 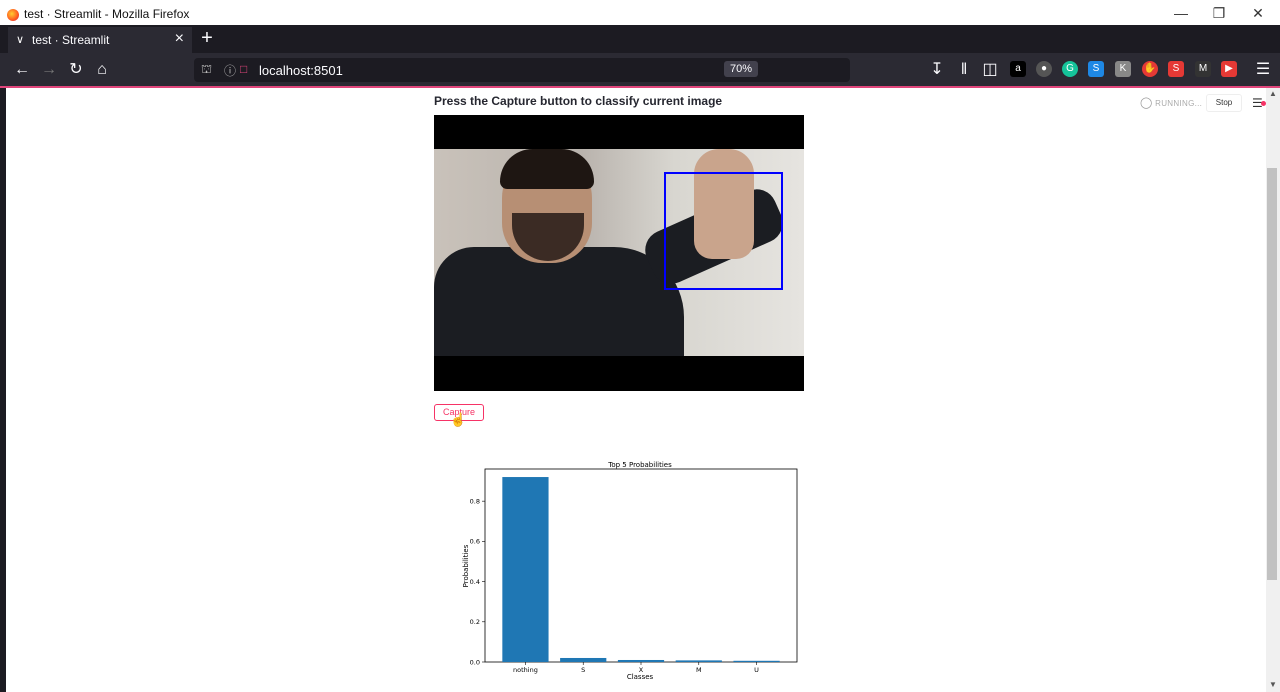 I want to click on x-tick-label: S, so click(x=583, y=670).